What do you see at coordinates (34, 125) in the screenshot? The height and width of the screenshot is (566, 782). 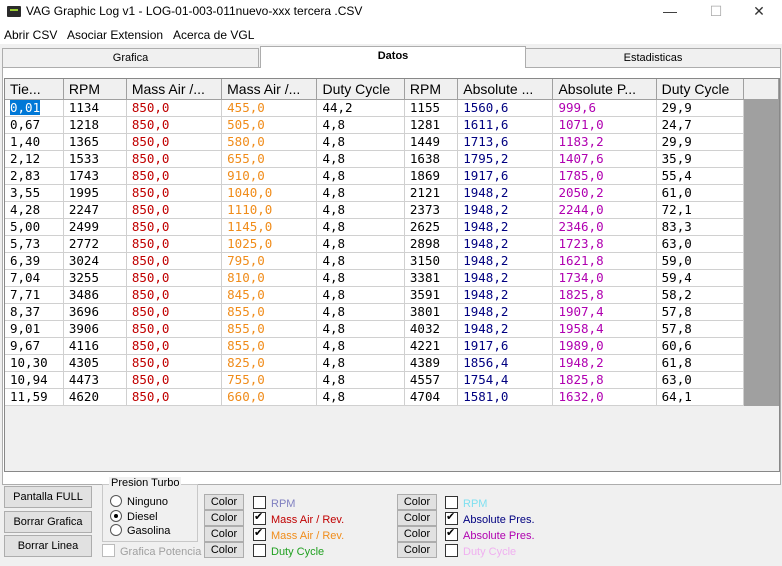 I see `table-cell: 0,67` at bounding box center [34, 125].